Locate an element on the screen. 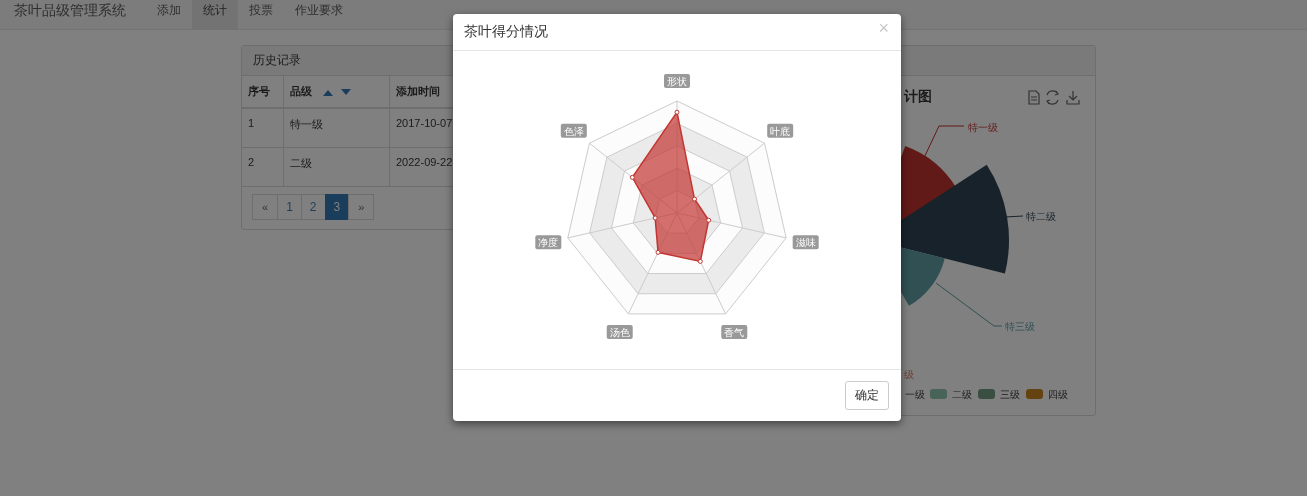  modal-title: 茶叶得分情况 is located at coordinates (506, 32).